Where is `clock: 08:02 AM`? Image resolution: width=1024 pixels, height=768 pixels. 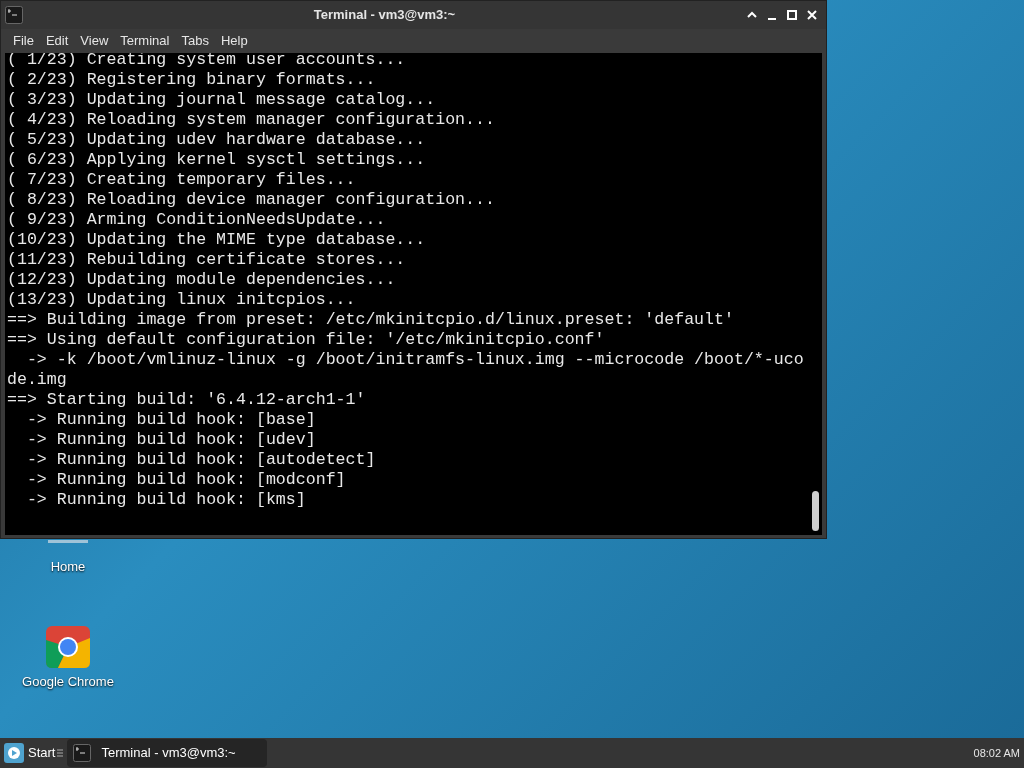
clock: 08:02 AM is located at coordinates (997, 753).